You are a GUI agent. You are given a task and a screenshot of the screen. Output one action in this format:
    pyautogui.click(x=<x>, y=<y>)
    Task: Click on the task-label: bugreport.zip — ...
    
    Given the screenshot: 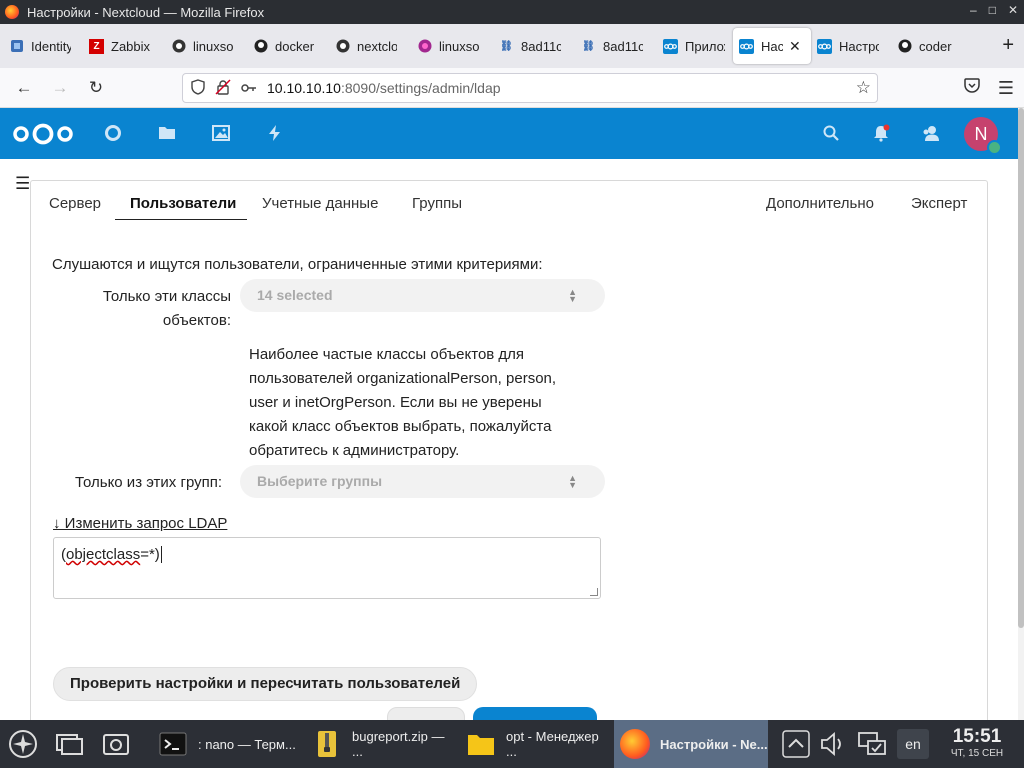 What is the action you would take?
    pyautogui.click(x=398, y=744)
    